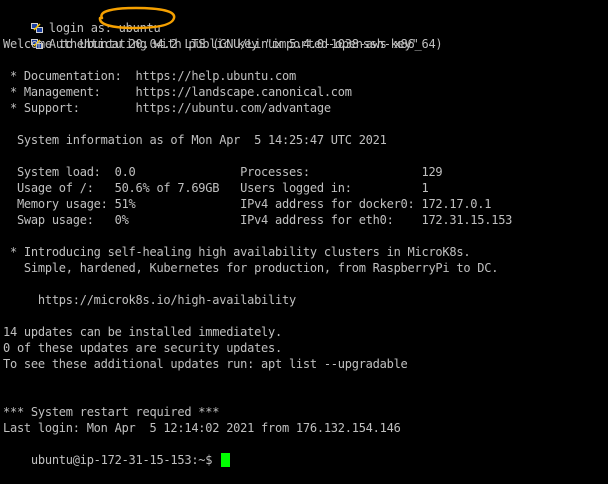 This screenshot has height=484, width=608. Describe the element at coordinates (82, 19) in the screenshot. I see `login-line: login as: ubuntu` at that location.